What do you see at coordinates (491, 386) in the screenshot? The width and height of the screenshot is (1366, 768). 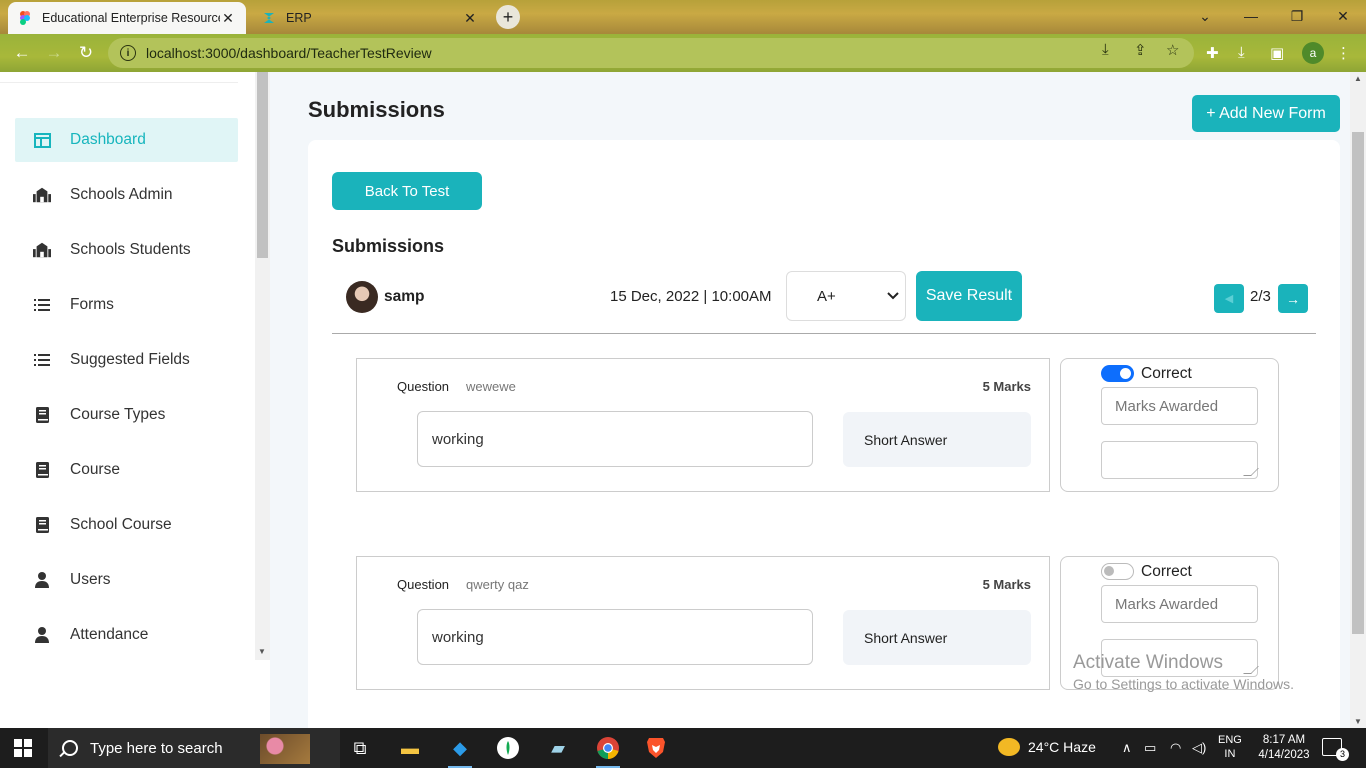 I see `question-text: wewewe` at bounding box center [491, 386].